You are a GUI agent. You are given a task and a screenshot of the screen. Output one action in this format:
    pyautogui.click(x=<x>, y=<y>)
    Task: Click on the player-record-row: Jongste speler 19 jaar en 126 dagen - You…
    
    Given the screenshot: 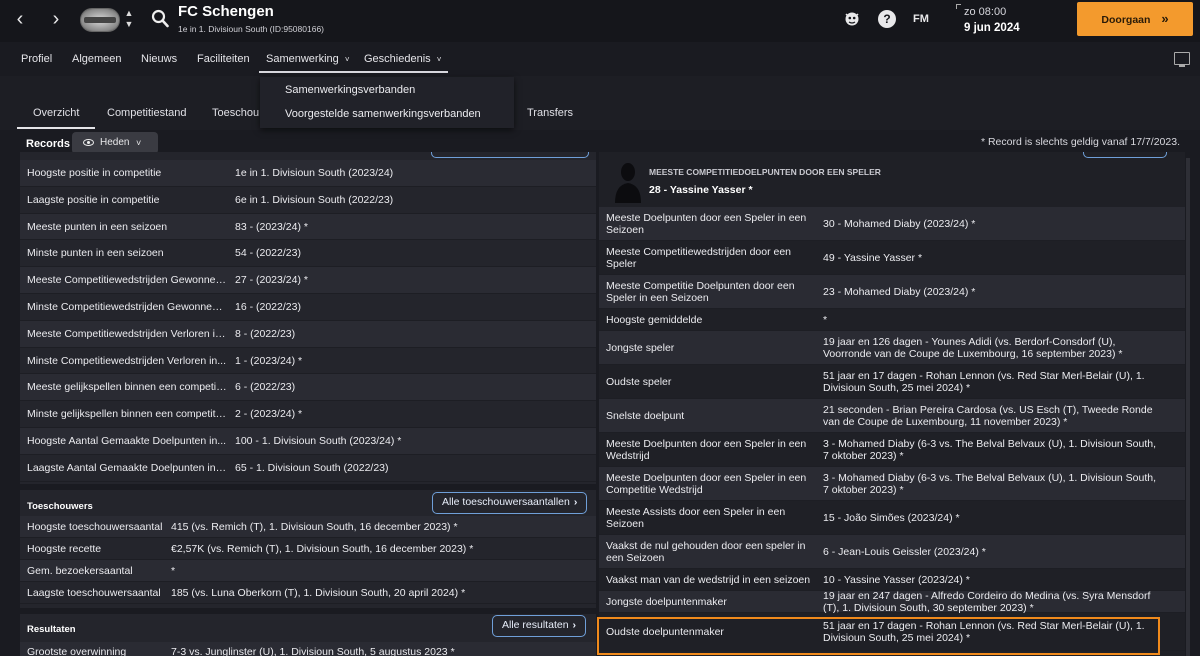 What is the action you would take?
    pyautogui.click(x=892, y=348)
    